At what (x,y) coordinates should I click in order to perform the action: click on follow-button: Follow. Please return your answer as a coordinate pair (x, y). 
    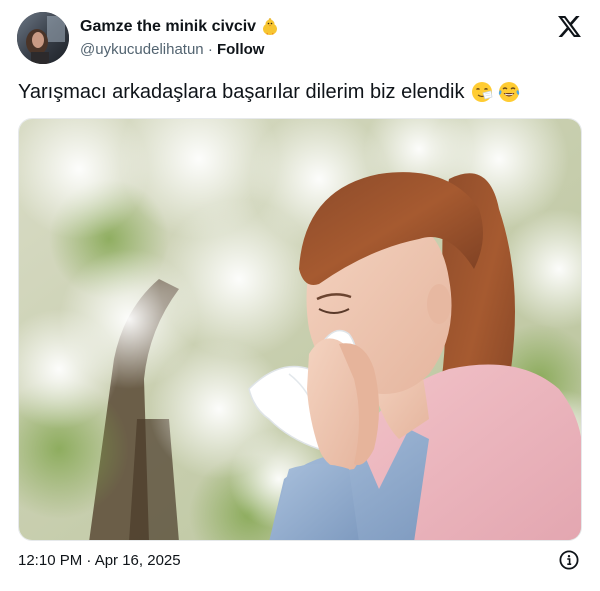
    Looking at the image, I should click on (241, 49).